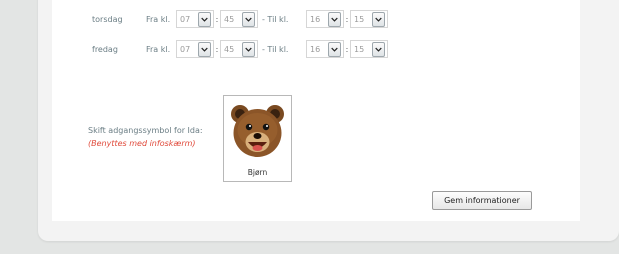 This screenshot has width=619, height=254. I want to click on save-button: Gem informationer, so click(482, 200).